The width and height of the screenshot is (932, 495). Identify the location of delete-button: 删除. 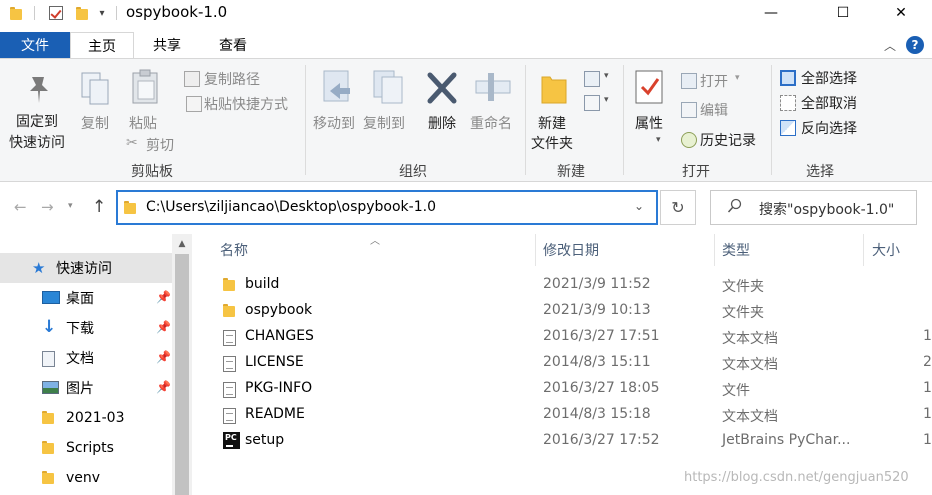
(442, 123).